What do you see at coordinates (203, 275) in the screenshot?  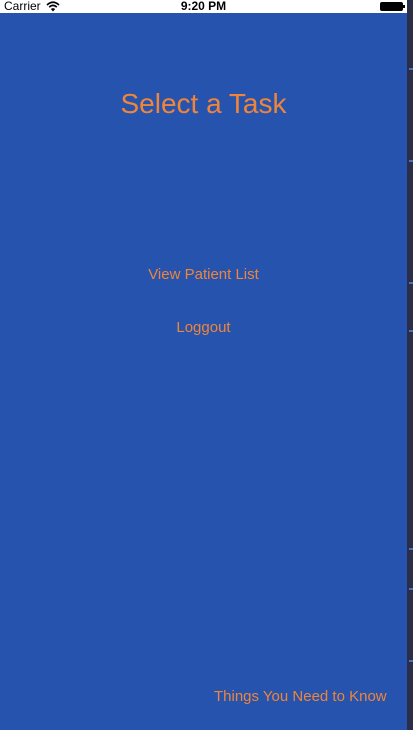 I see `view-patient-list-button: View Patient List` at bounding box center [203, 275].